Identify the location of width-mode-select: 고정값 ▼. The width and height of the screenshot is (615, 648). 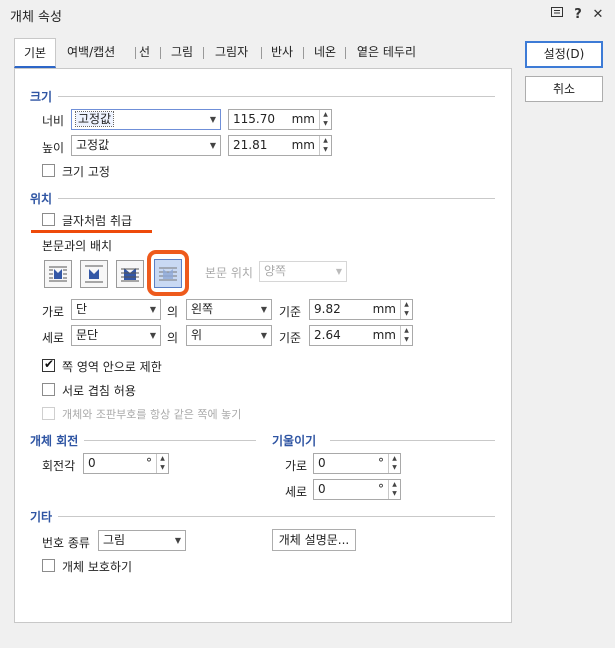
(146, 119).